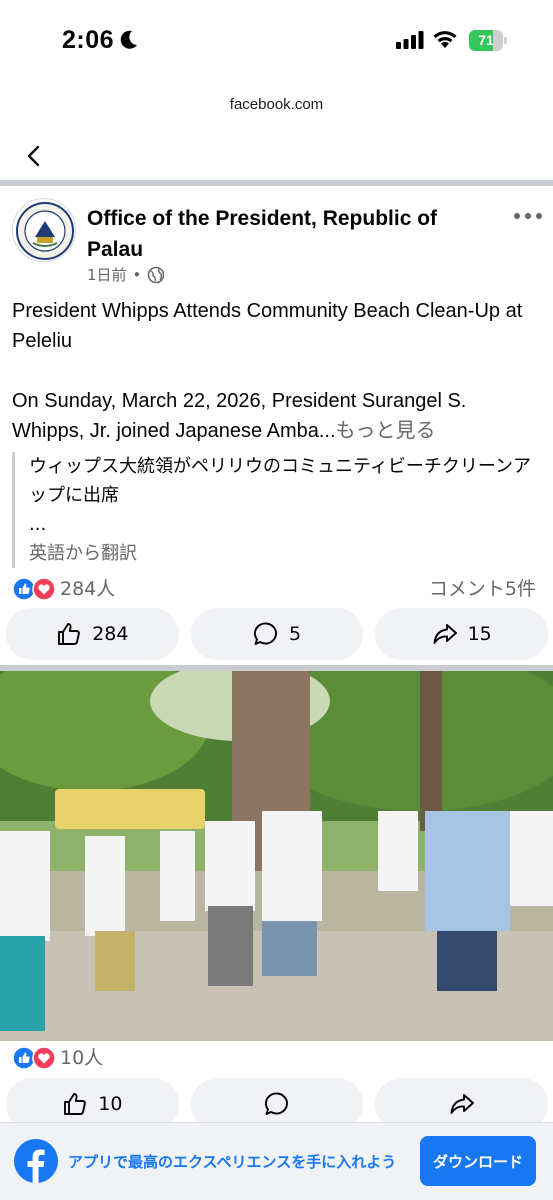  Describe the element at coordinates (528, 216) in the screenshot. I see `more-options-icon` at that location.